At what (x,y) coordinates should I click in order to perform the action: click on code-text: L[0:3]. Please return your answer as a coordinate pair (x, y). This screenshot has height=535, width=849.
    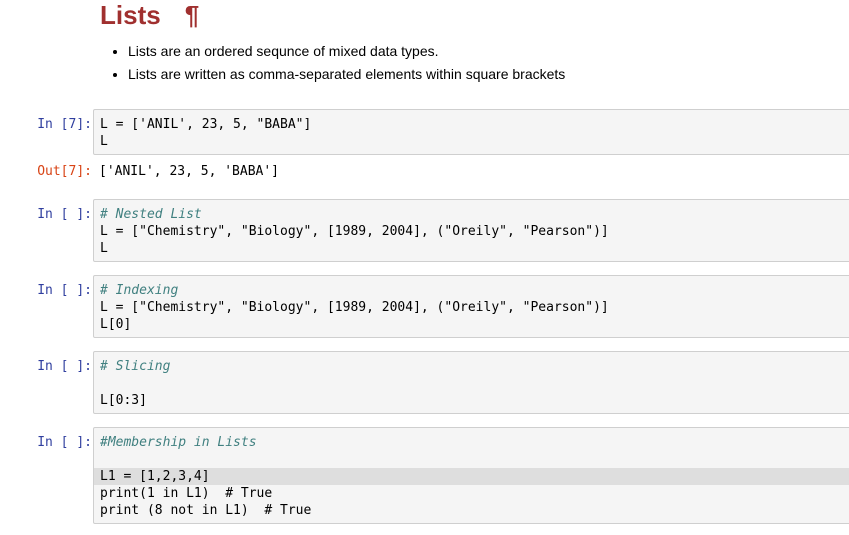
    Looking at the image, I should click on (123, 400).